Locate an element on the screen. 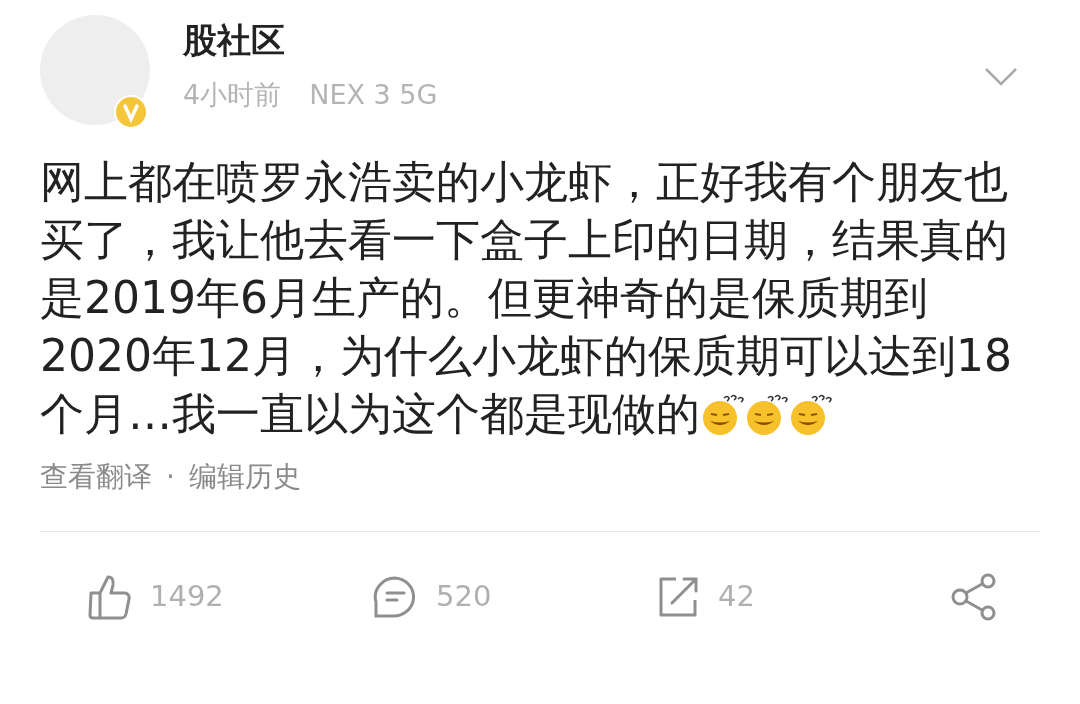  post-text-line: 2020年12月，为什么小龙虾的保质期可以达到18 is located at coordinates (526, 356).